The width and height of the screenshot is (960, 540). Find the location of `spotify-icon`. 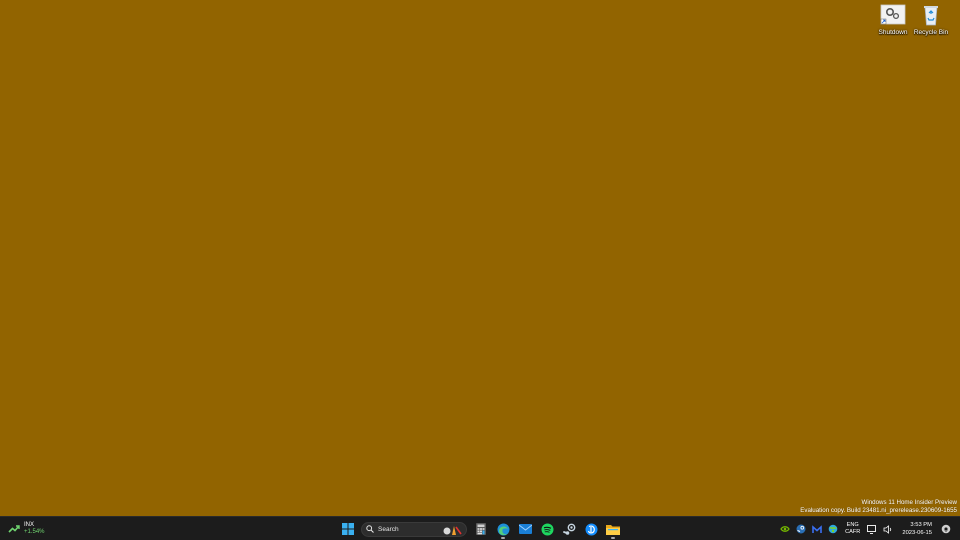

spotify-icon is located at coordinates (547, 529).